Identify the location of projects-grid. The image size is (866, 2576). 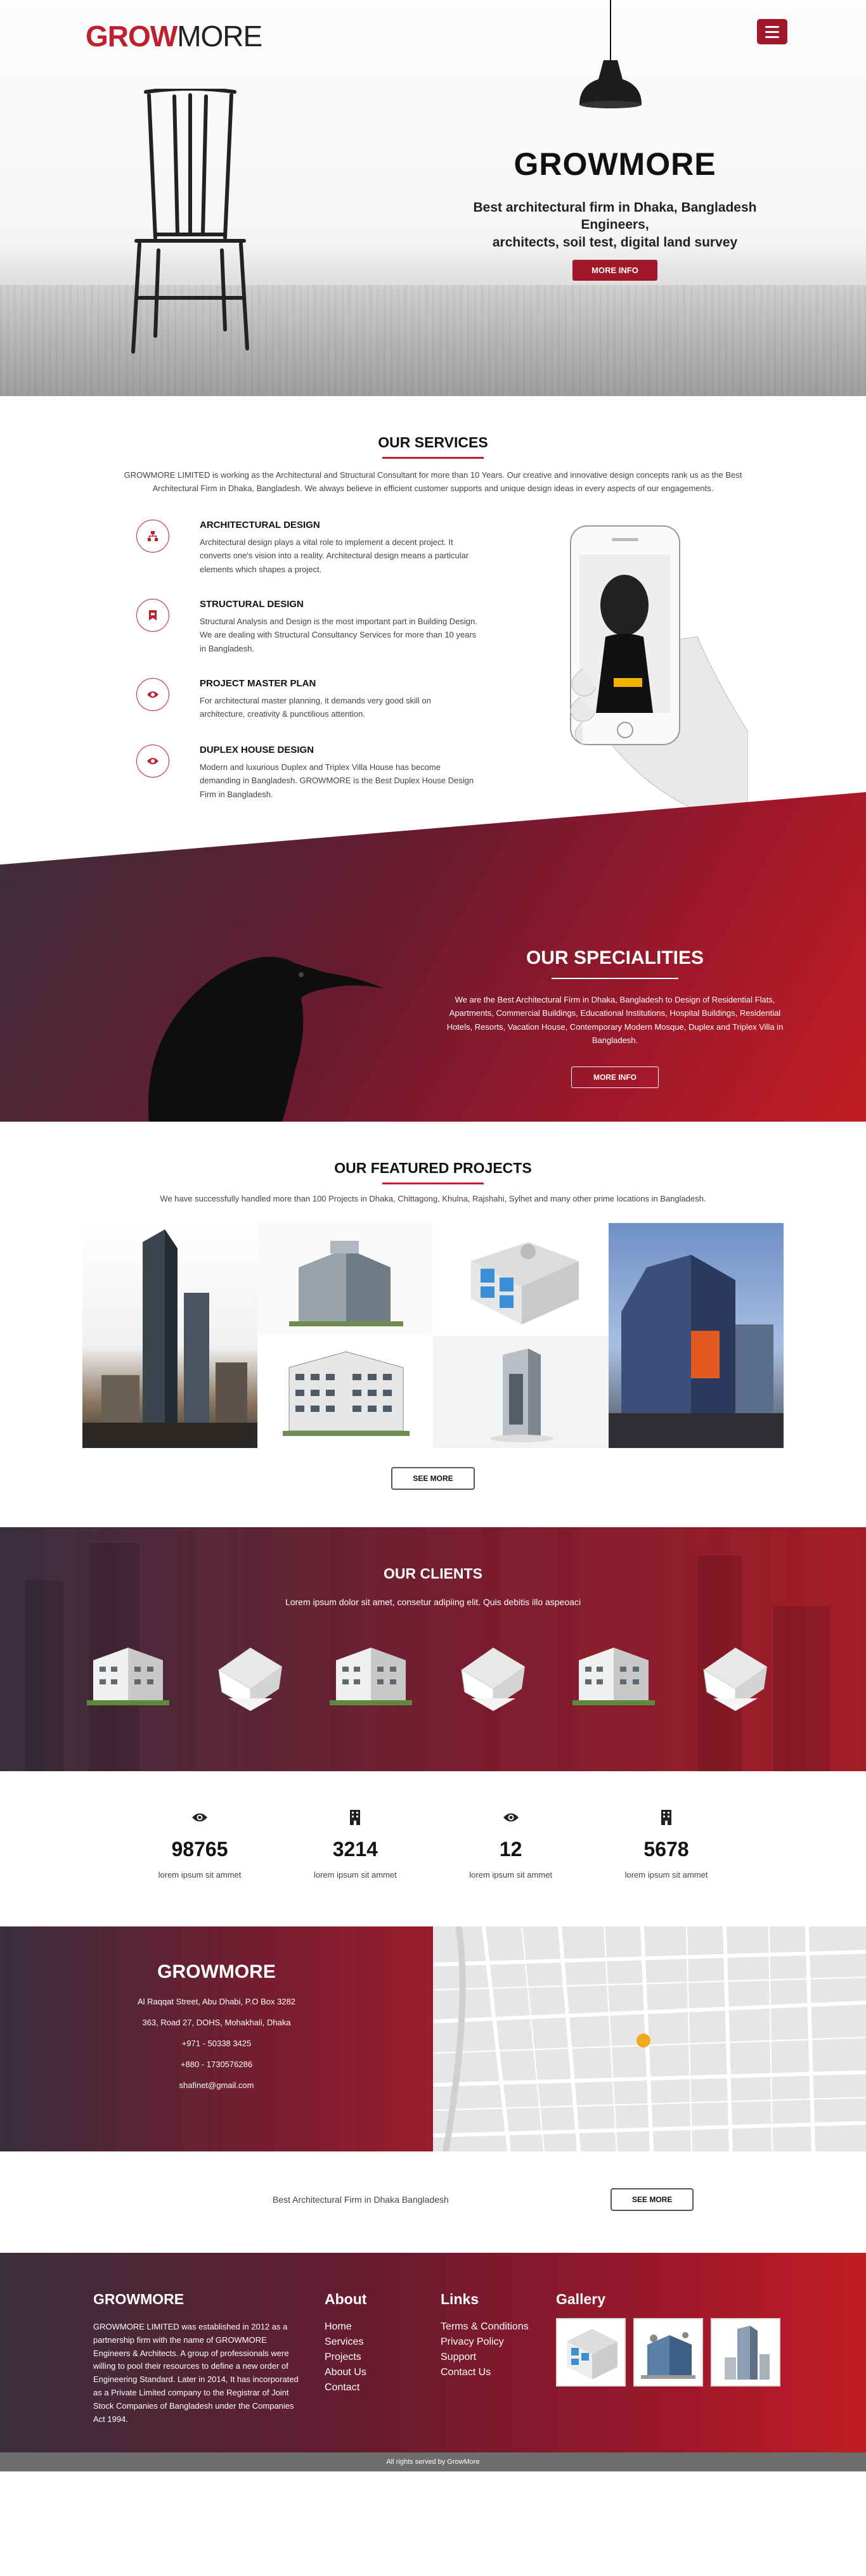
(433, 1335).